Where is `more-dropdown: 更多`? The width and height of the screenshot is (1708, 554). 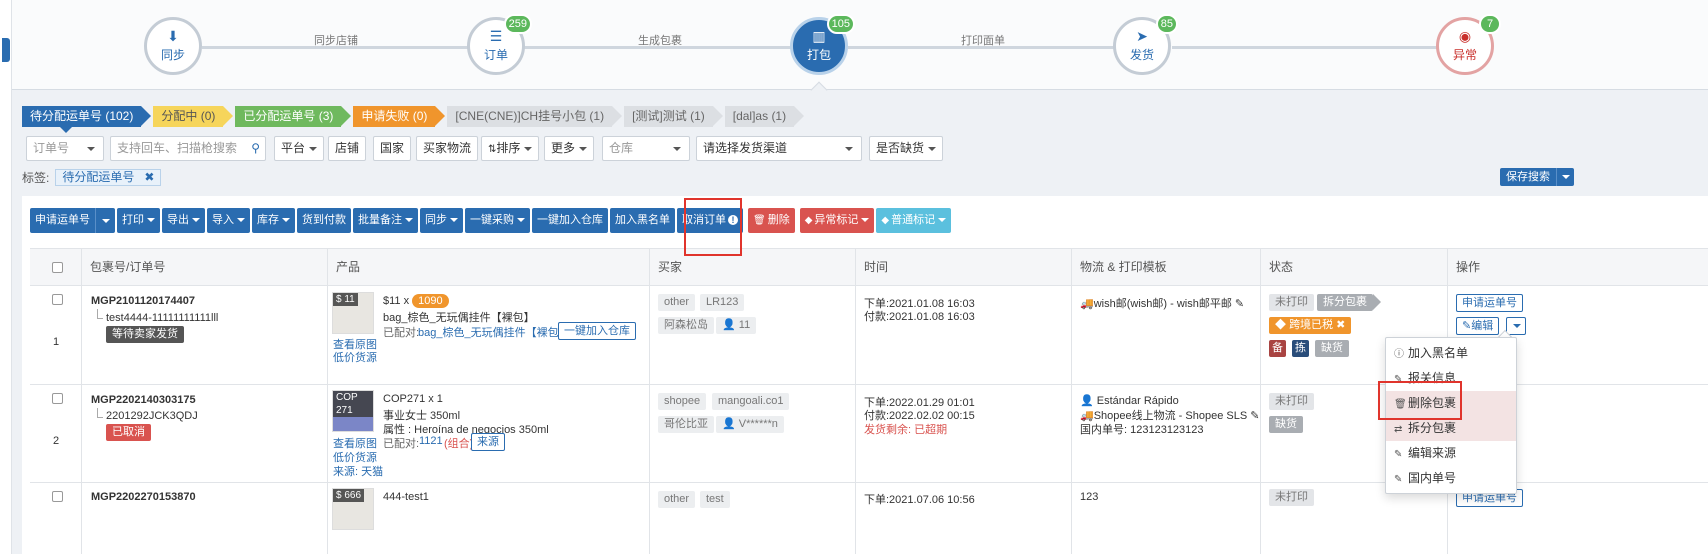 more-dropdown: 更多 is located at coordinates (569, 148).